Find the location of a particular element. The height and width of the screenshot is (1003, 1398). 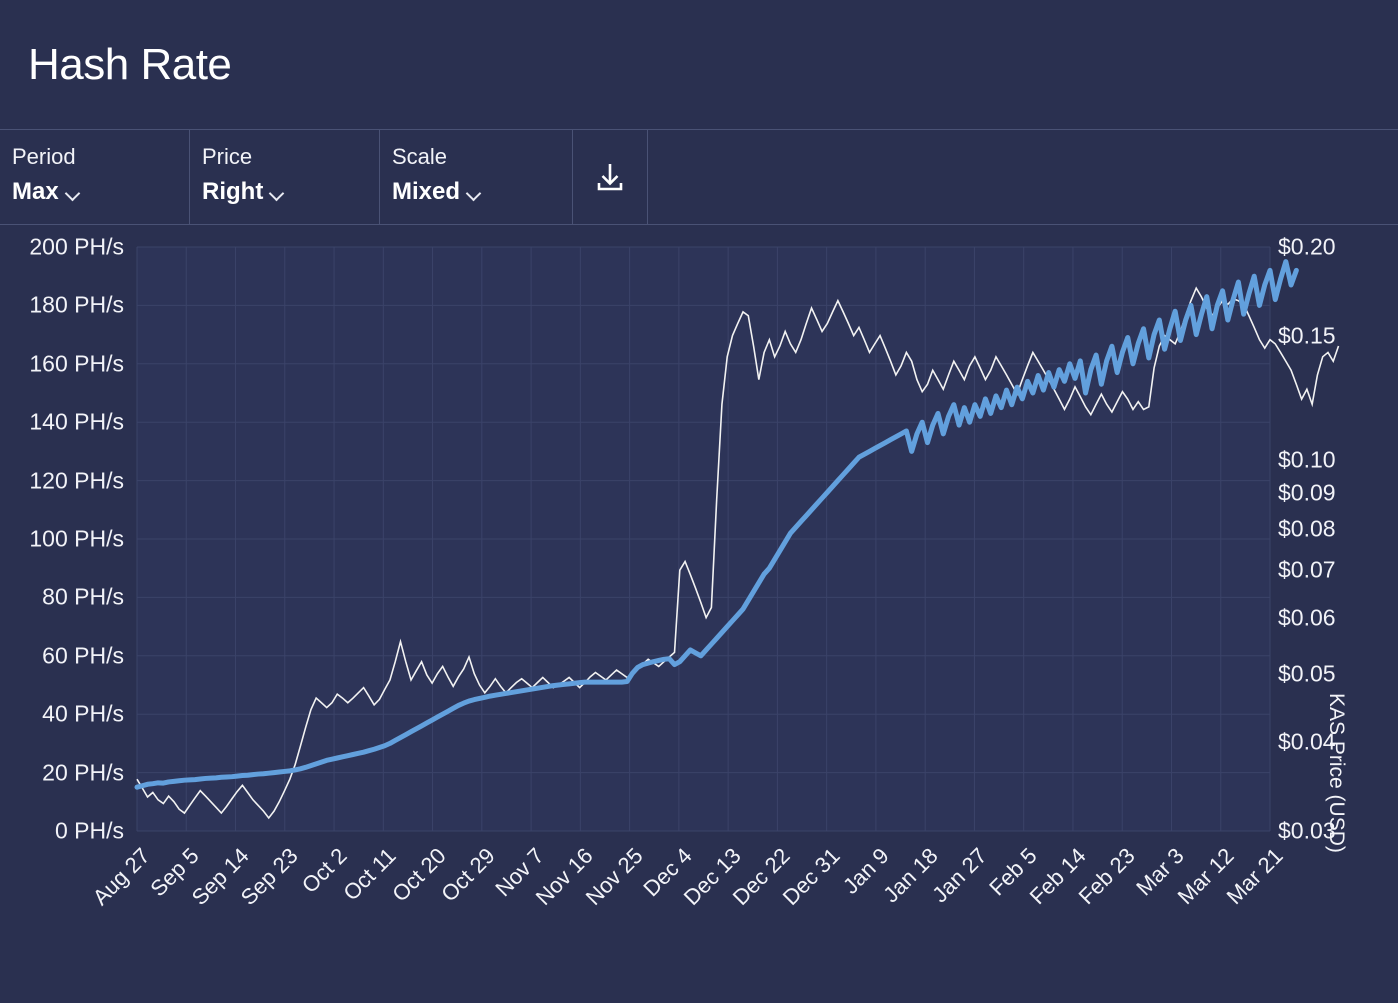

scale-value: Mixed is located at coordinates (426, 191).